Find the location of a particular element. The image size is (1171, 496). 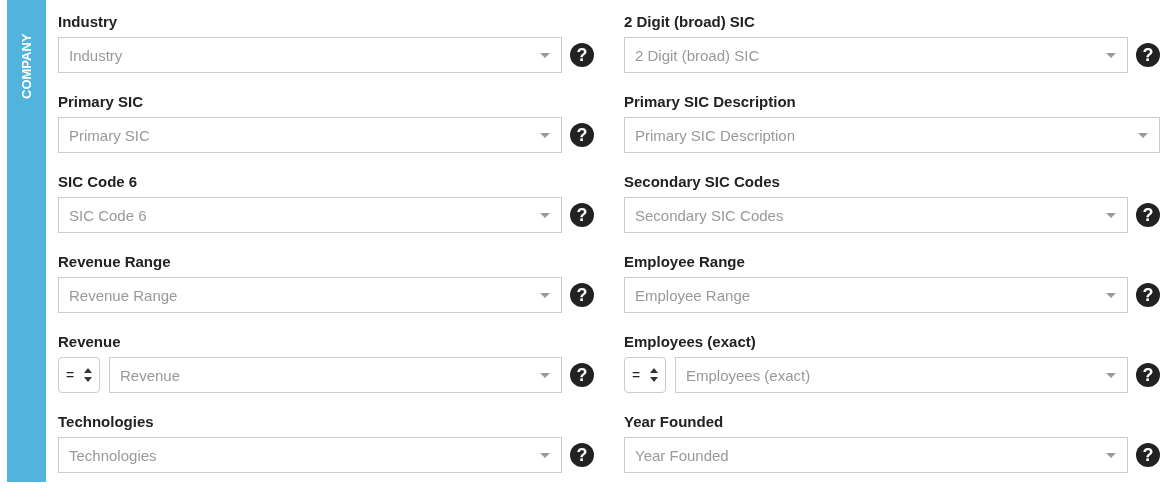

section-title: COMPANY is located at coordinates (26, 65).